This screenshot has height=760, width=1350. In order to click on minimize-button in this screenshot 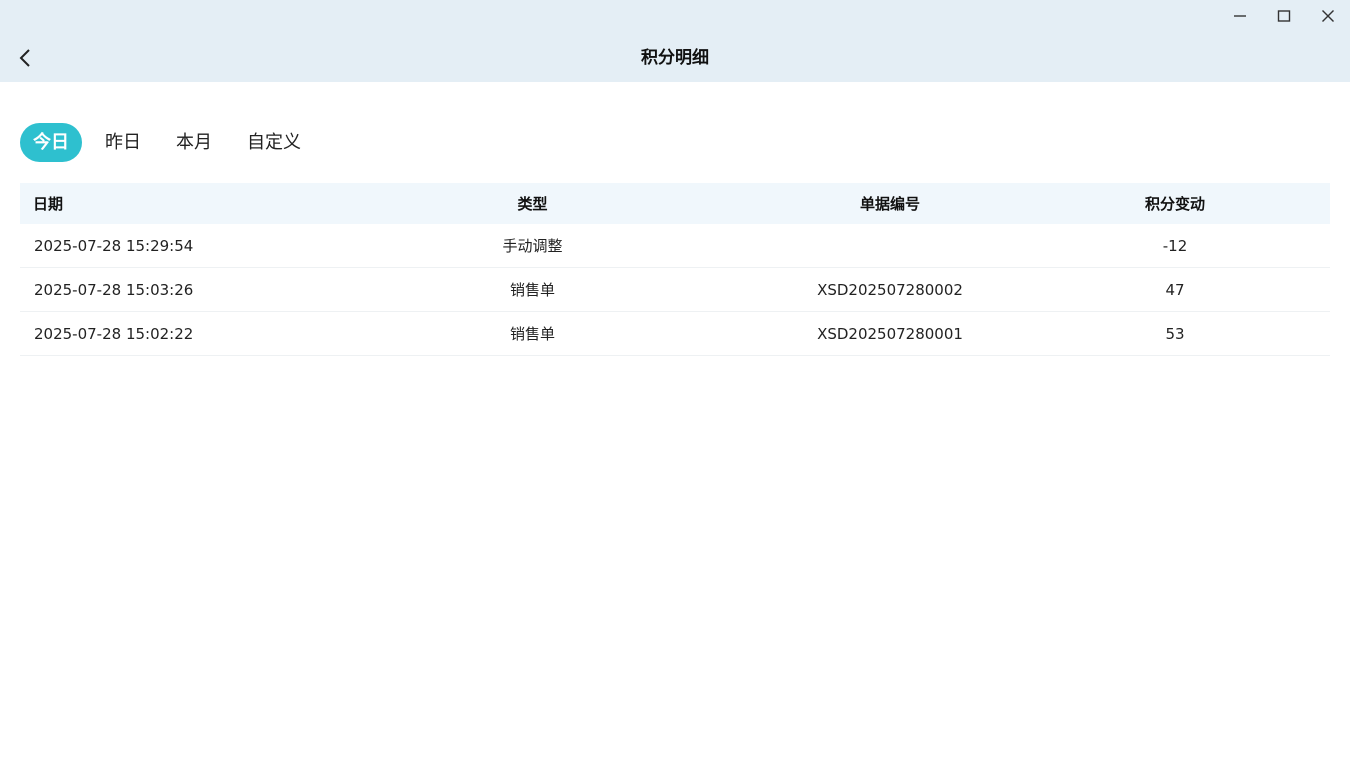, I will do `click(1240, 16)`.